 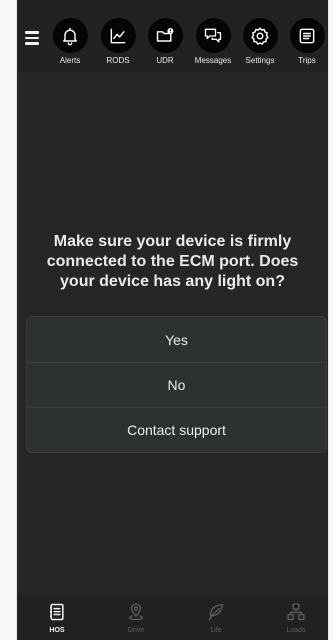 I want to click on nav-messages: Messages, so click(x=213, y=42).